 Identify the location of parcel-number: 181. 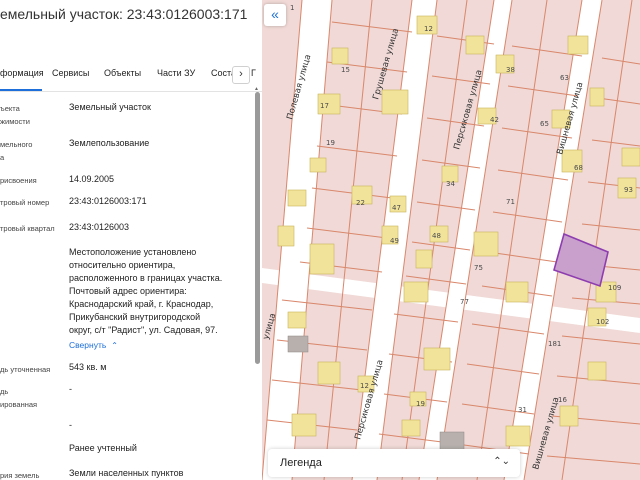
(554, 344).